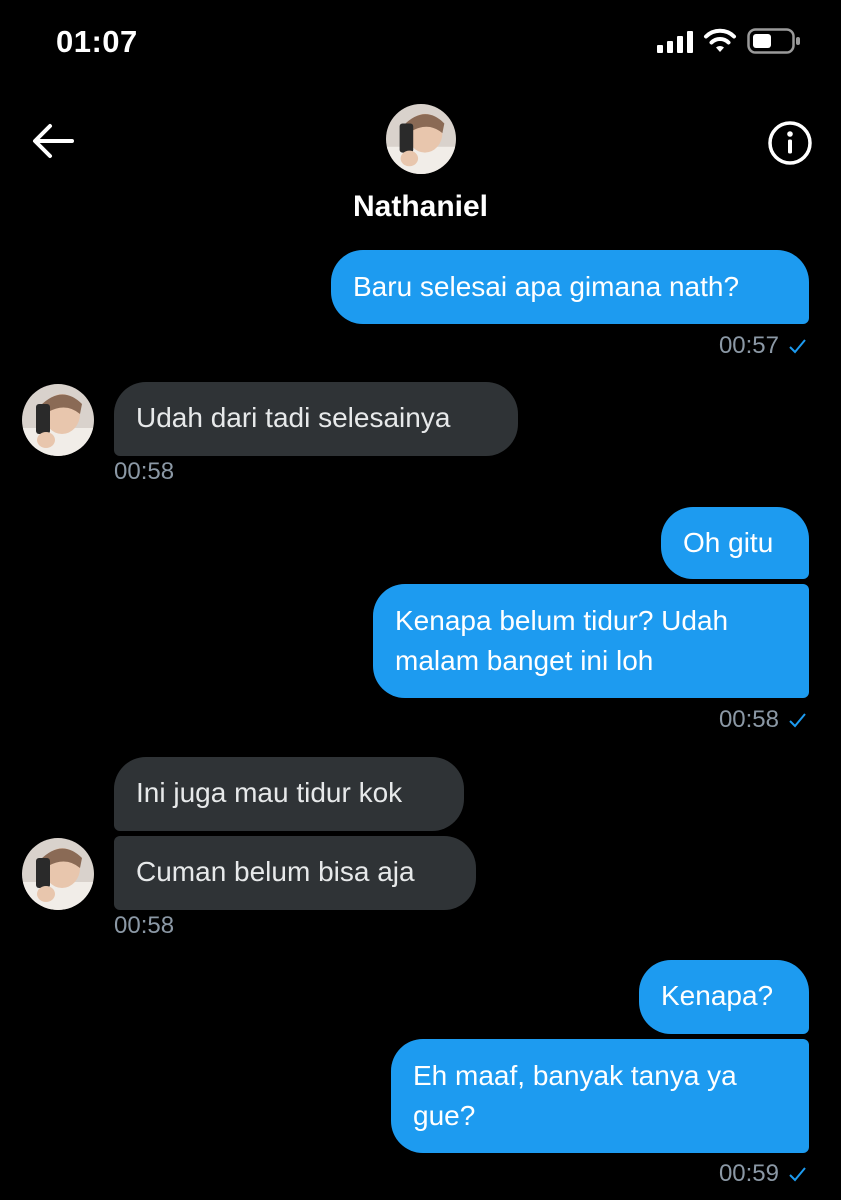  I want to click on message-bubble-sent: Kenapa?, so click(724, 997).